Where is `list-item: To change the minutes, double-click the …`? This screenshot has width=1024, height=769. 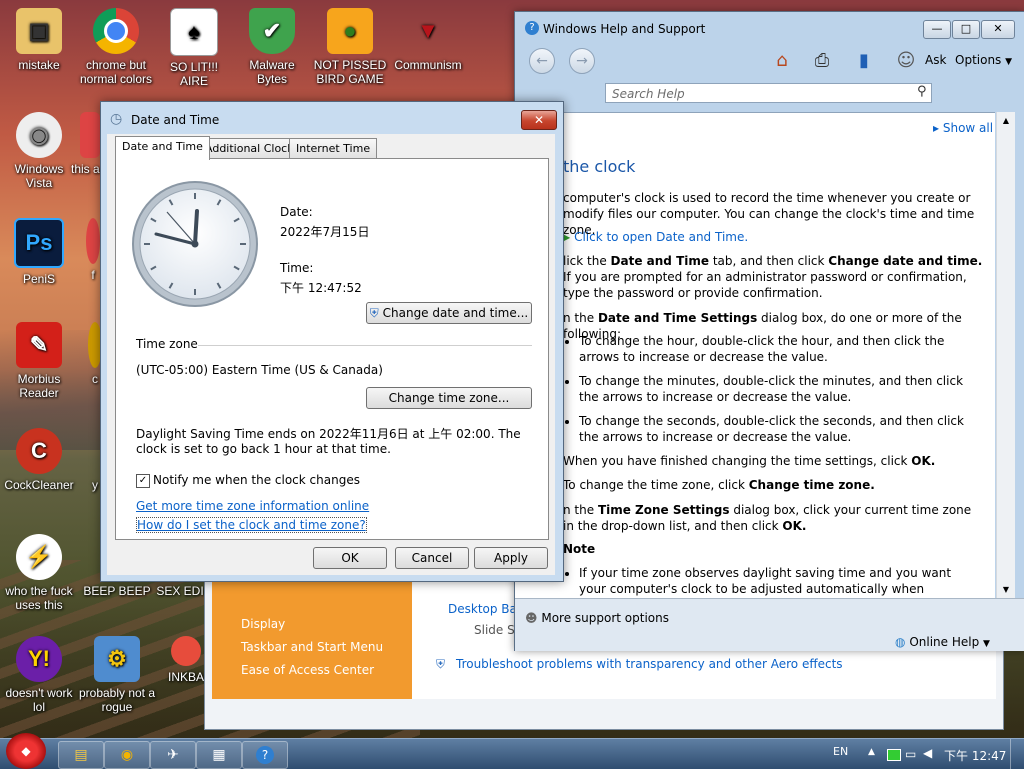 list-item: To change the minutes, double-click the … is located at coordinates (774, 389).